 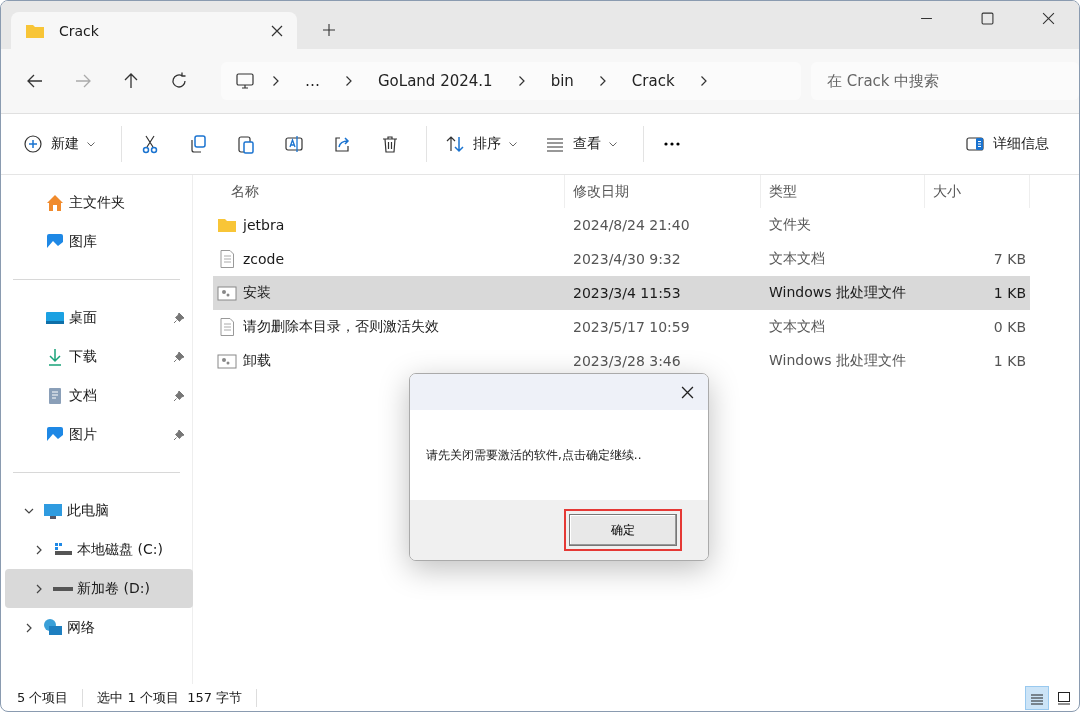 I want to click on share-icon, so click(x=342, y=144).